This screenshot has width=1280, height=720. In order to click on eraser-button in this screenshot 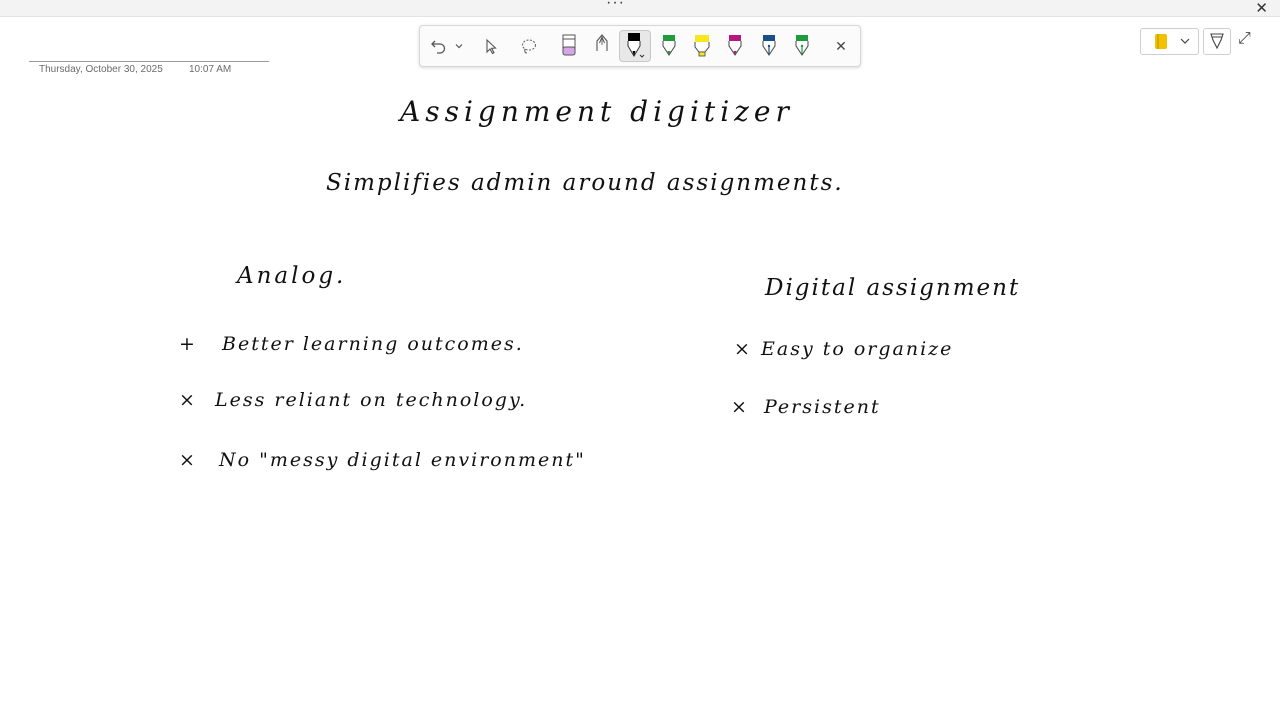, I will do `click(569, 46)`.